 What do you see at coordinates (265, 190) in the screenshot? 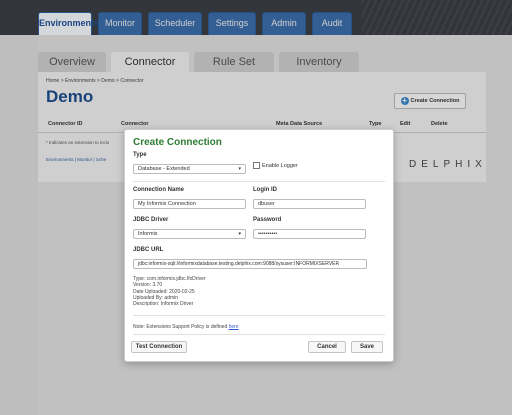
I see `login-id-label: Login ID` at bounding box center [265, 190].